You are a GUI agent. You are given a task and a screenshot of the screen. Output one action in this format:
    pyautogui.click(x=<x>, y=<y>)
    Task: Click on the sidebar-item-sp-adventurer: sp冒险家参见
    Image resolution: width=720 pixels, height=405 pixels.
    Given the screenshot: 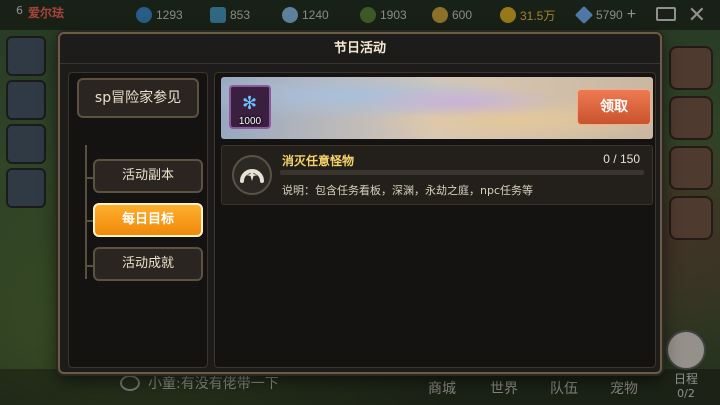 What is the action you would take?
    pyautogui.click(x=138, y=98)
    